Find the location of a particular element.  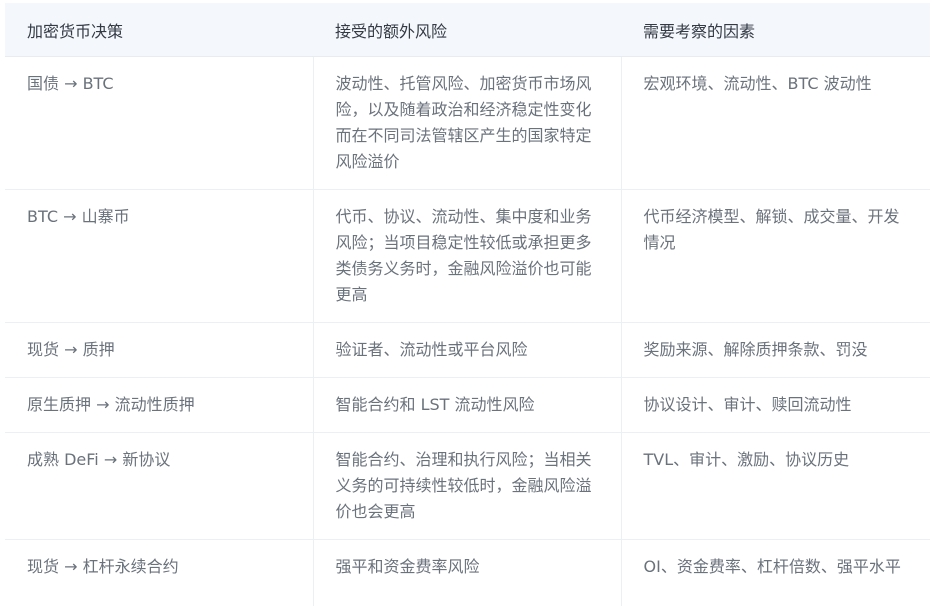

cell-decision: 现货 → 杠杆永续合约 is located at coordinates (159, 572).